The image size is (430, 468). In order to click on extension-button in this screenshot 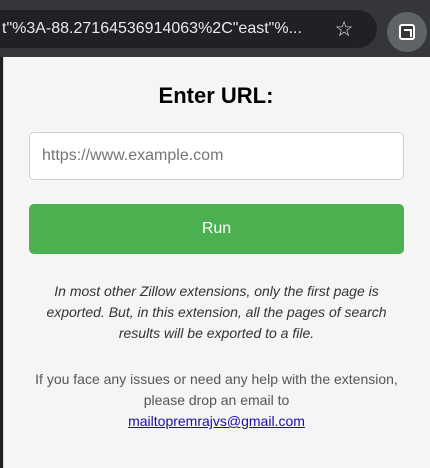, I will do `click(407, 32)`.